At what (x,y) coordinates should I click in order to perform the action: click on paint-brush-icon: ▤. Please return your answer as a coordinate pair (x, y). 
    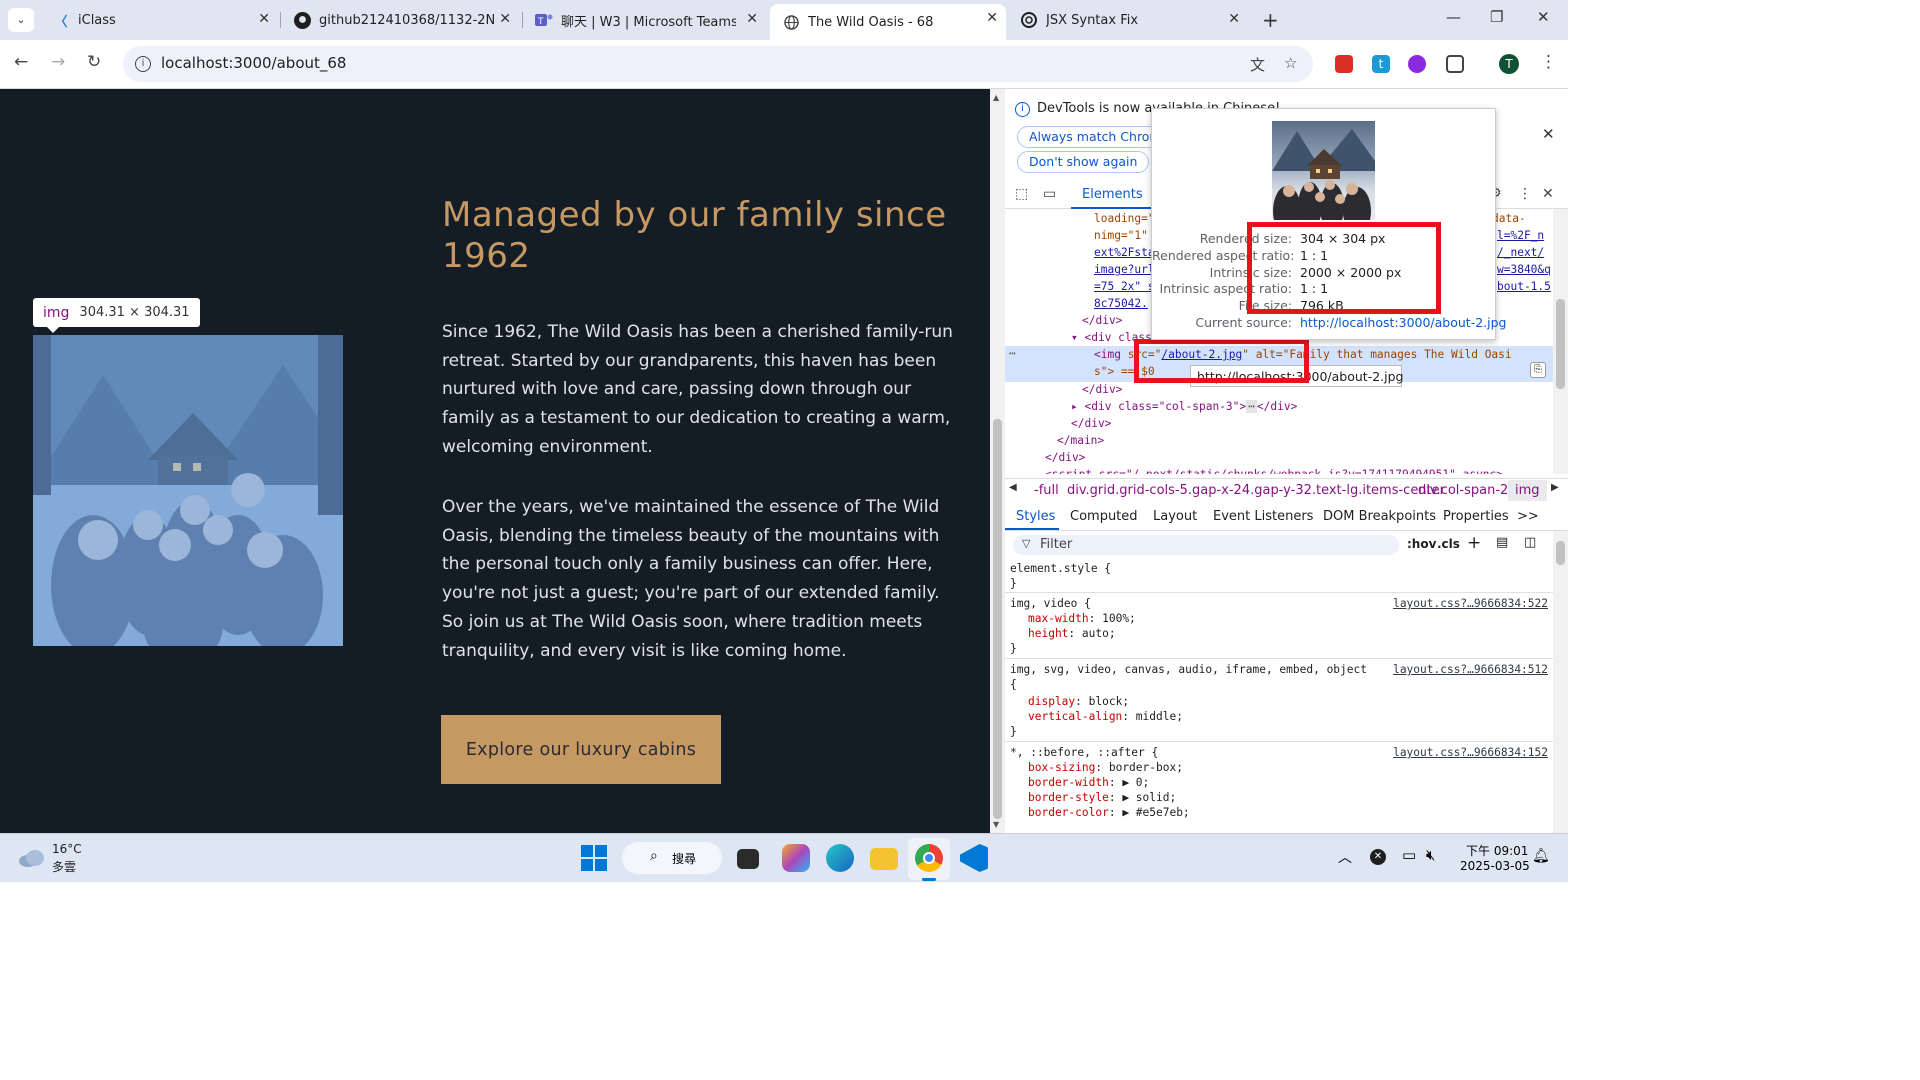
    Looking at the image, I should click on (1502, 542).